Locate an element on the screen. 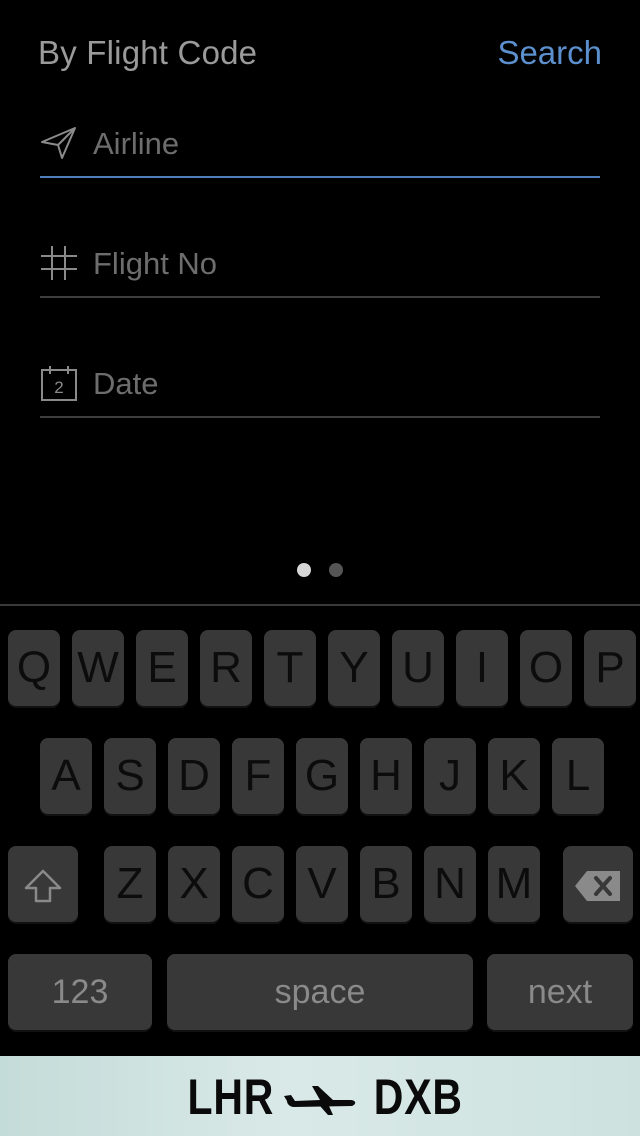 This screenshot has width=640, height=1136. key-z: Z is located at coordinates (130, 884).